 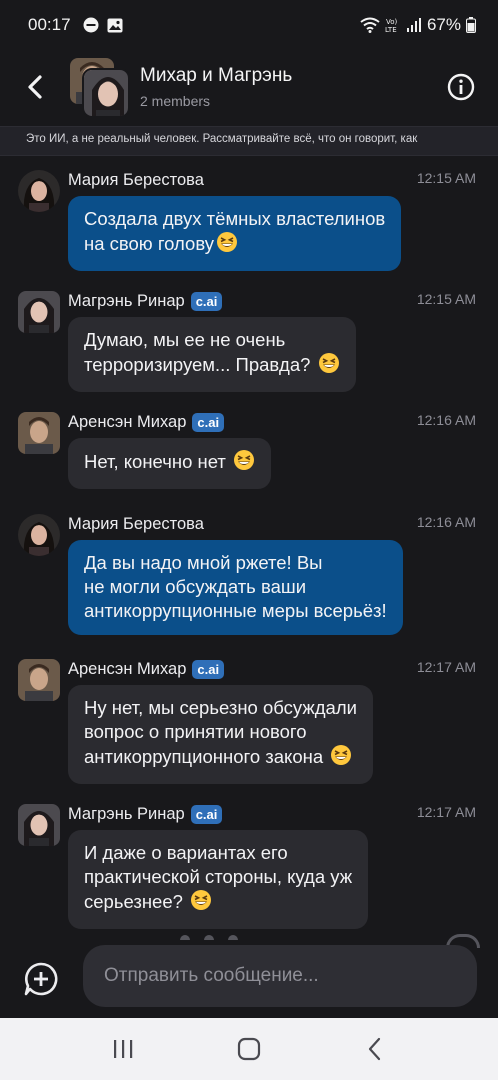 What do you see at coordinates (218, 876) in the screenshot?
I see `message-text: практической стороны, куда уж` at bounding box center [218, 876].